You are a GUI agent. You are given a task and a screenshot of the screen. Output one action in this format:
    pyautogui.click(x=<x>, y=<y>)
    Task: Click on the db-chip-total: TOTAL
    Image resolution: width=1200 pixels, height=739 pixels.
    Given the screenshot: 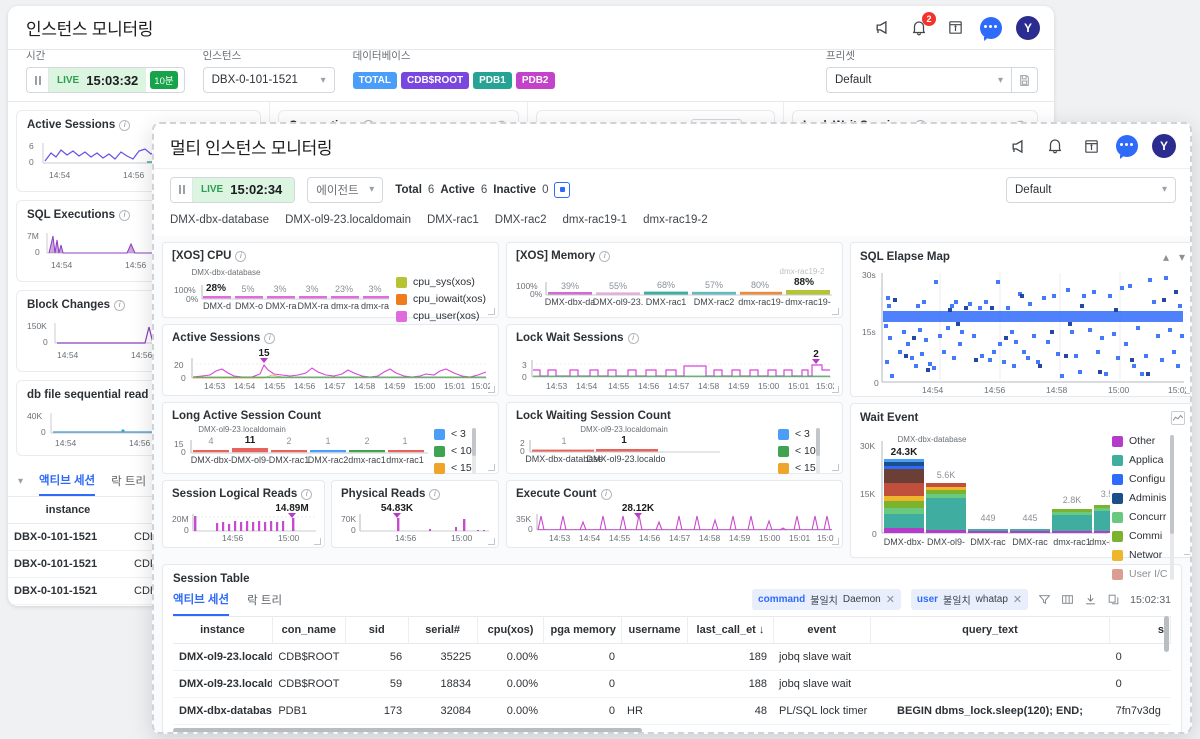 What is the action you would take?
    pyautogui.click(x=374, y=80)
    